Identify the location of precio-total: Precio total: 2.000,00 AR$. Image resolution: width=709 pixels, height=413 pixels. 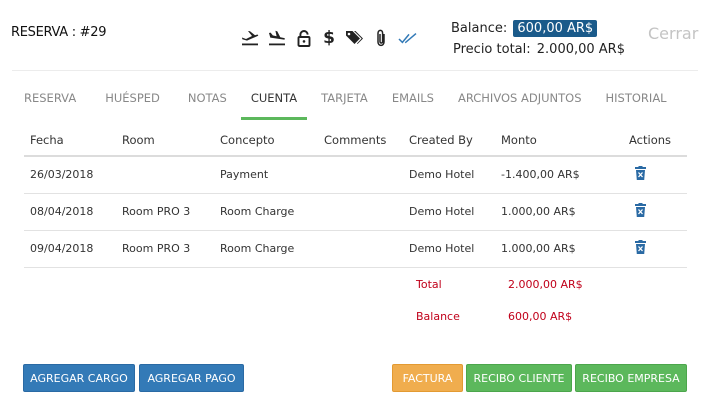
(538, 49).